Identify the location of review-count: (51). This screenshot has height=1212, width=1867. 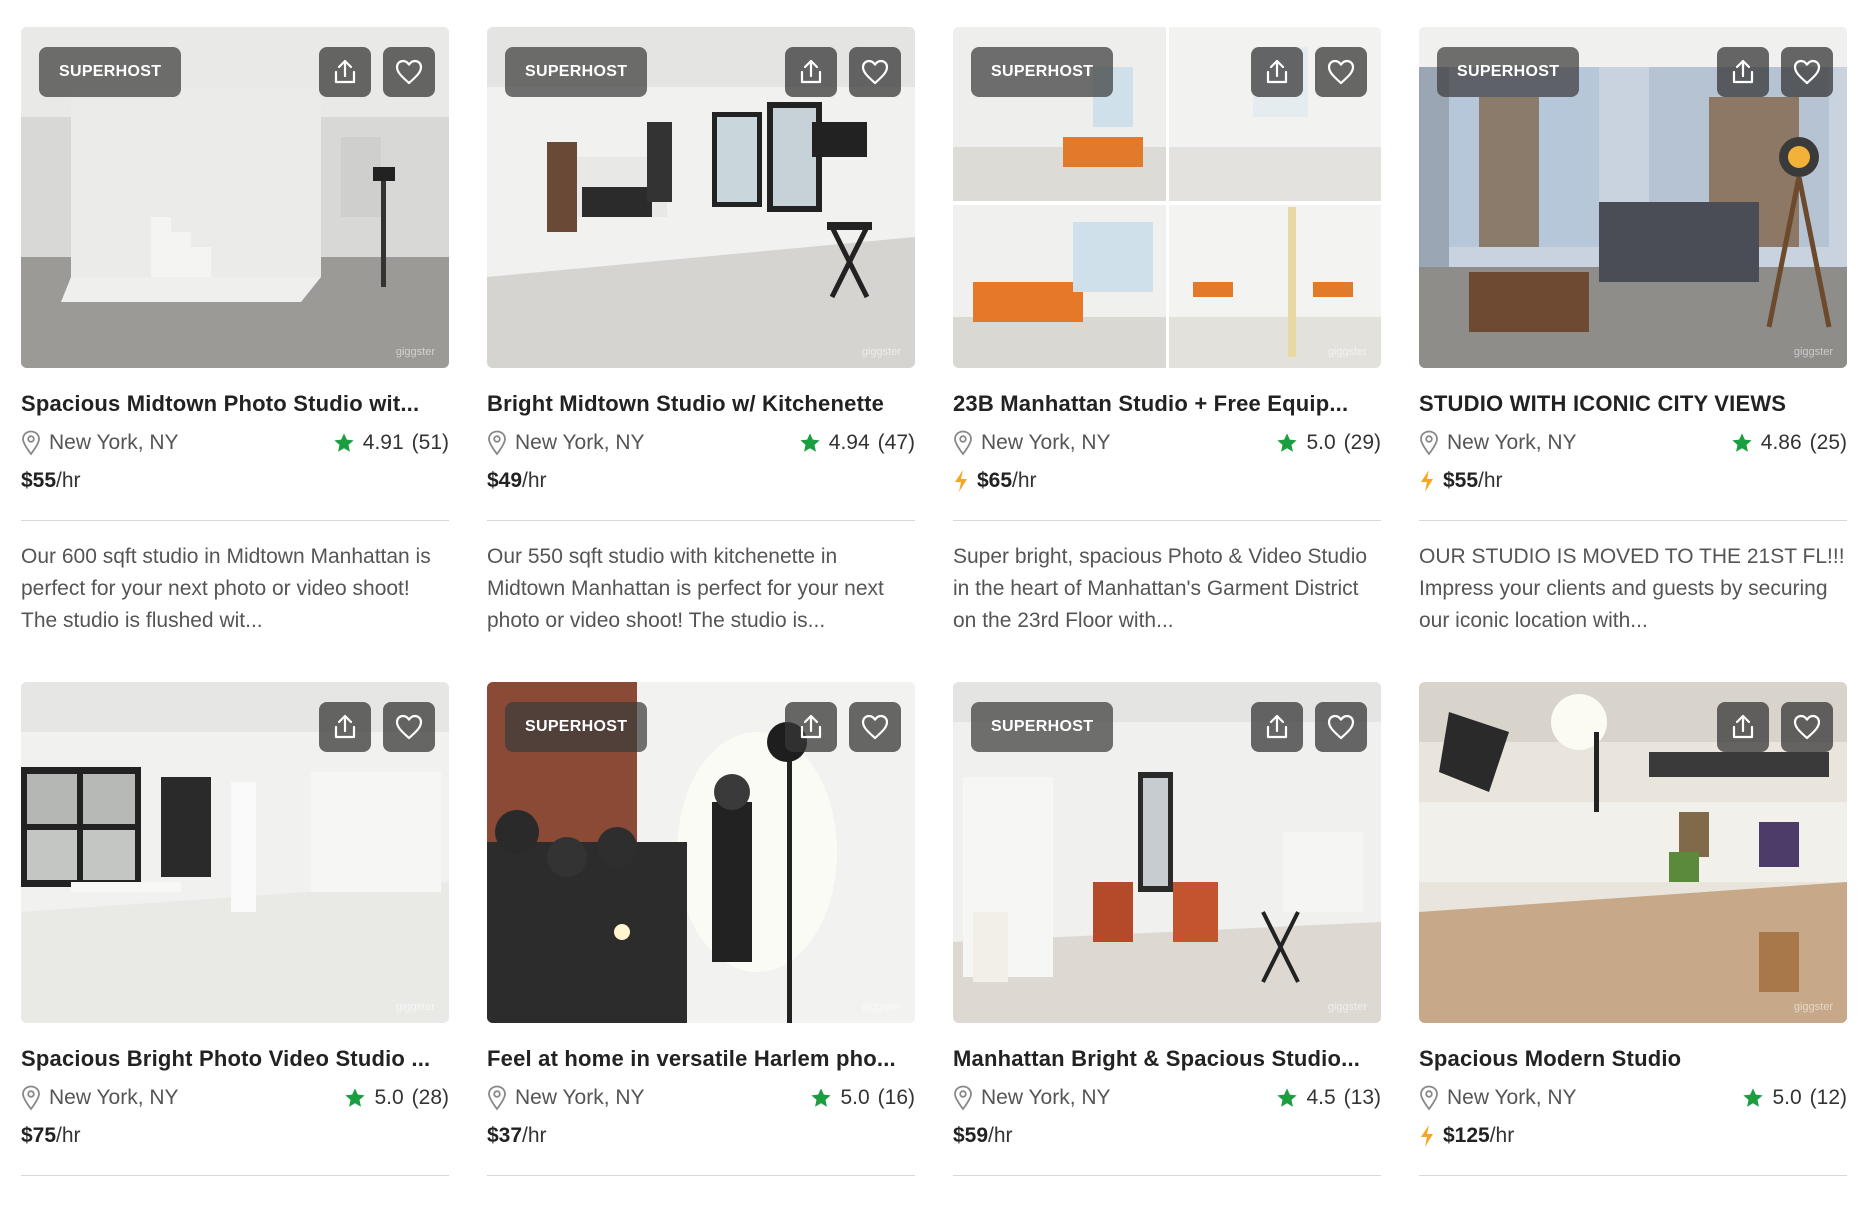
(430, 442).